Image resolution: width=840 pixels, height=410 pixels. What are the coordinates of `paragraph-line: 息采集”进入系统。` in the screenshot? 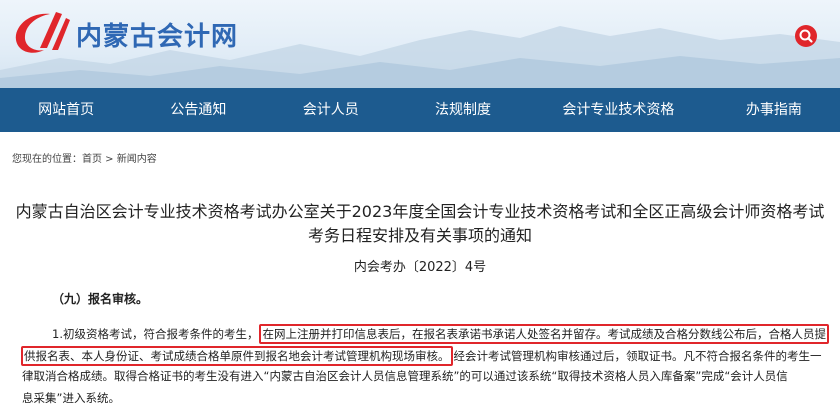 It's located at (420, 398).